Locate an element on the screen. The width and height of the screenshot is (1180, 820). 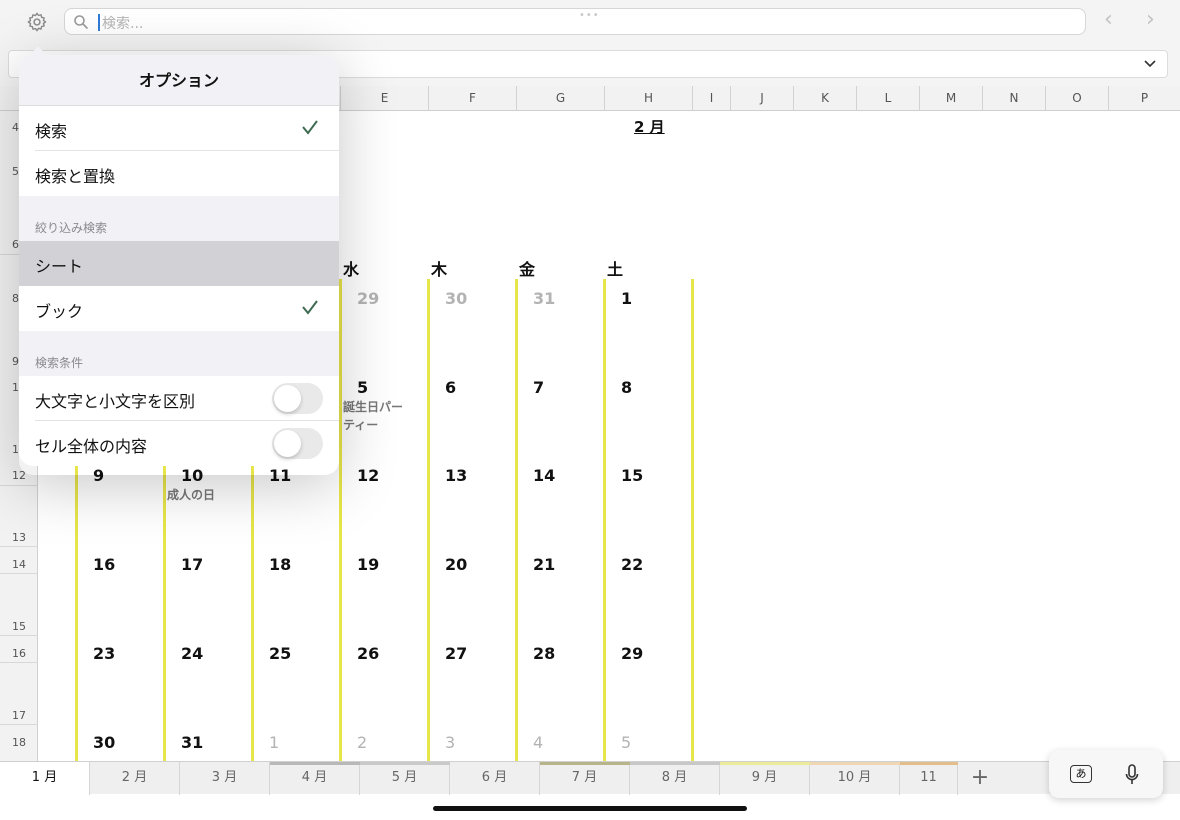
calendar-day: 26 is located at coordinates (368, 653).